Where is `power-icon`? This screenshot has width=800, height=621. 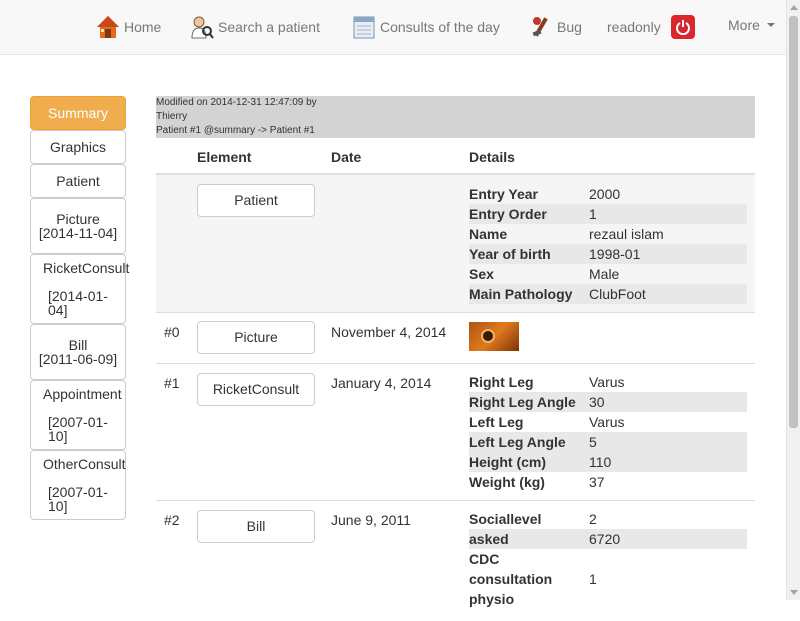
power-icon is located at coordinates (682, 27).